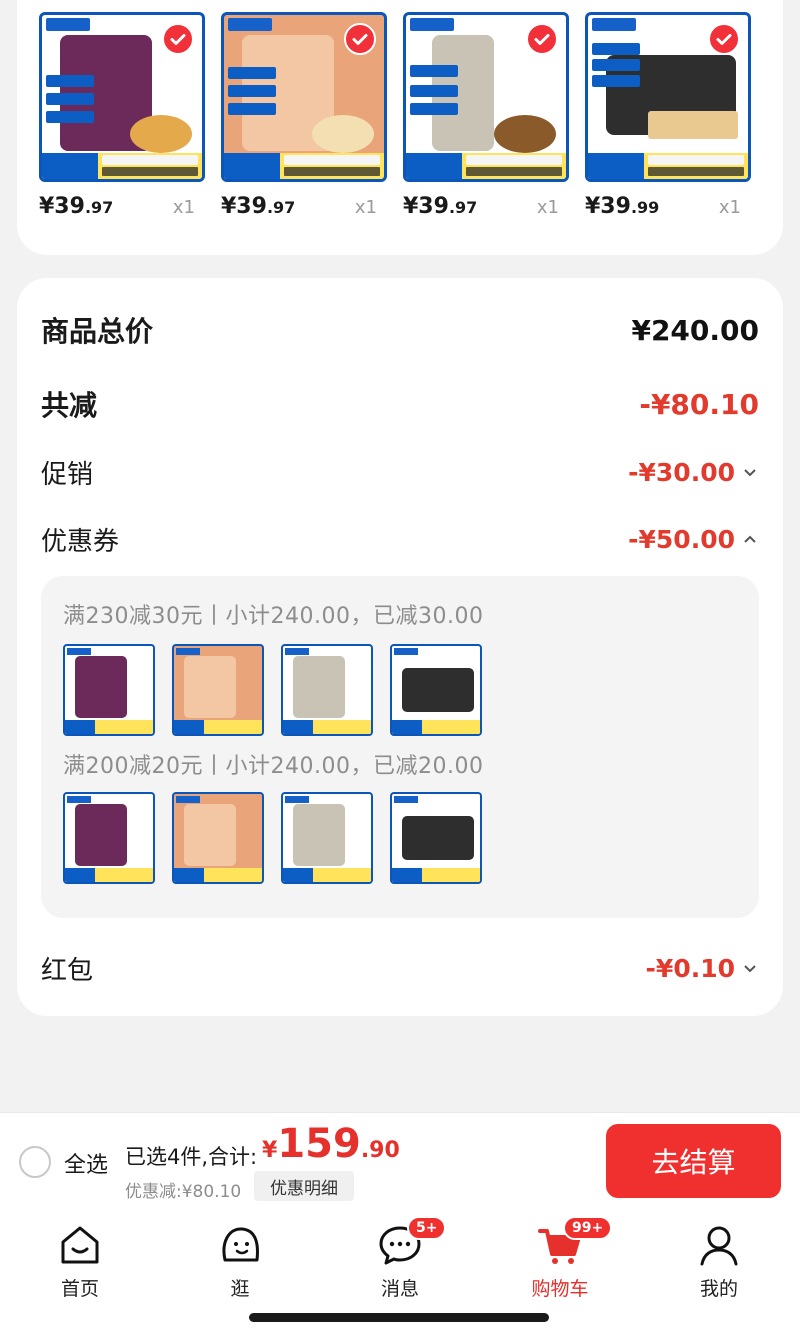  What do you see at coordinates (427, 1228) in the screenshot?
I see `message-badge: 5+` at bounding box center [427, 1228].